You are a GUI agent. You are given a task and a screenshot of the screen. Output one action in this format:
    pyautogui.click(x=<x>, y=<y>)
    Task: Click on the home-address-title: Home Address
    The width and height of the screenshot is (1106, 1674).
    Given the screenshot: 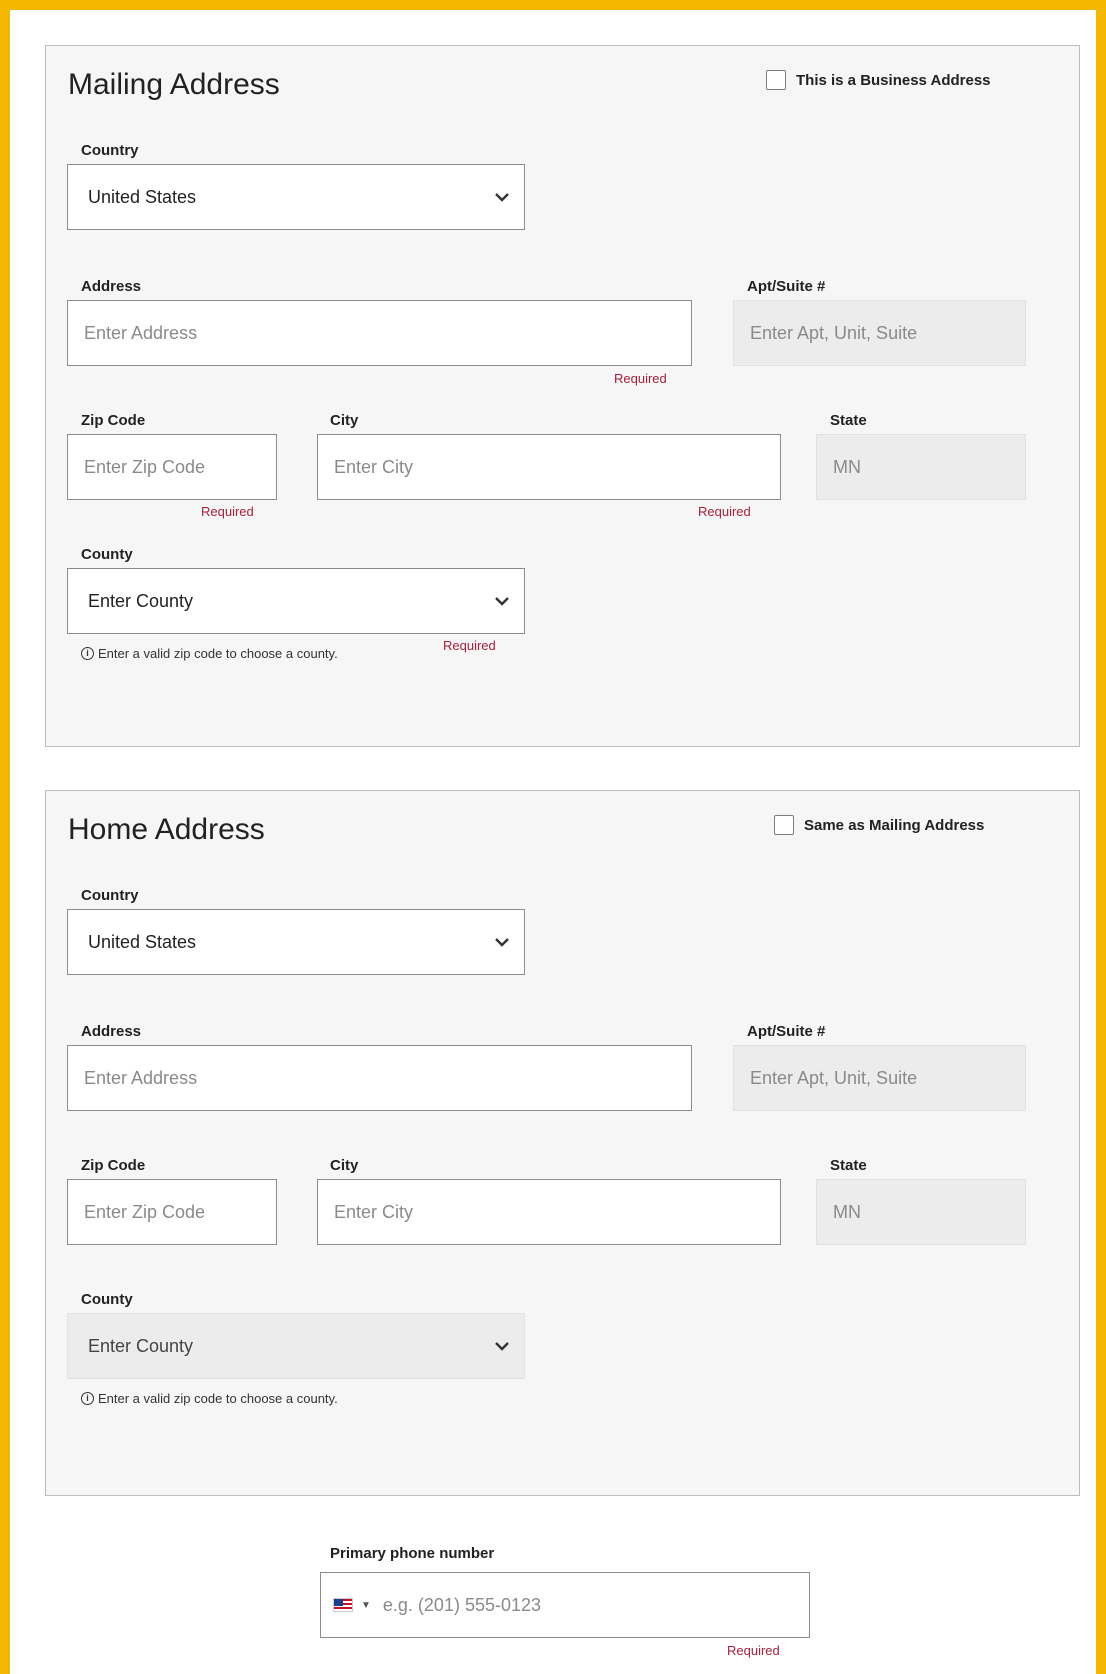 What is the action you would take?
    pyautogui.click(x=166, y=829)
    